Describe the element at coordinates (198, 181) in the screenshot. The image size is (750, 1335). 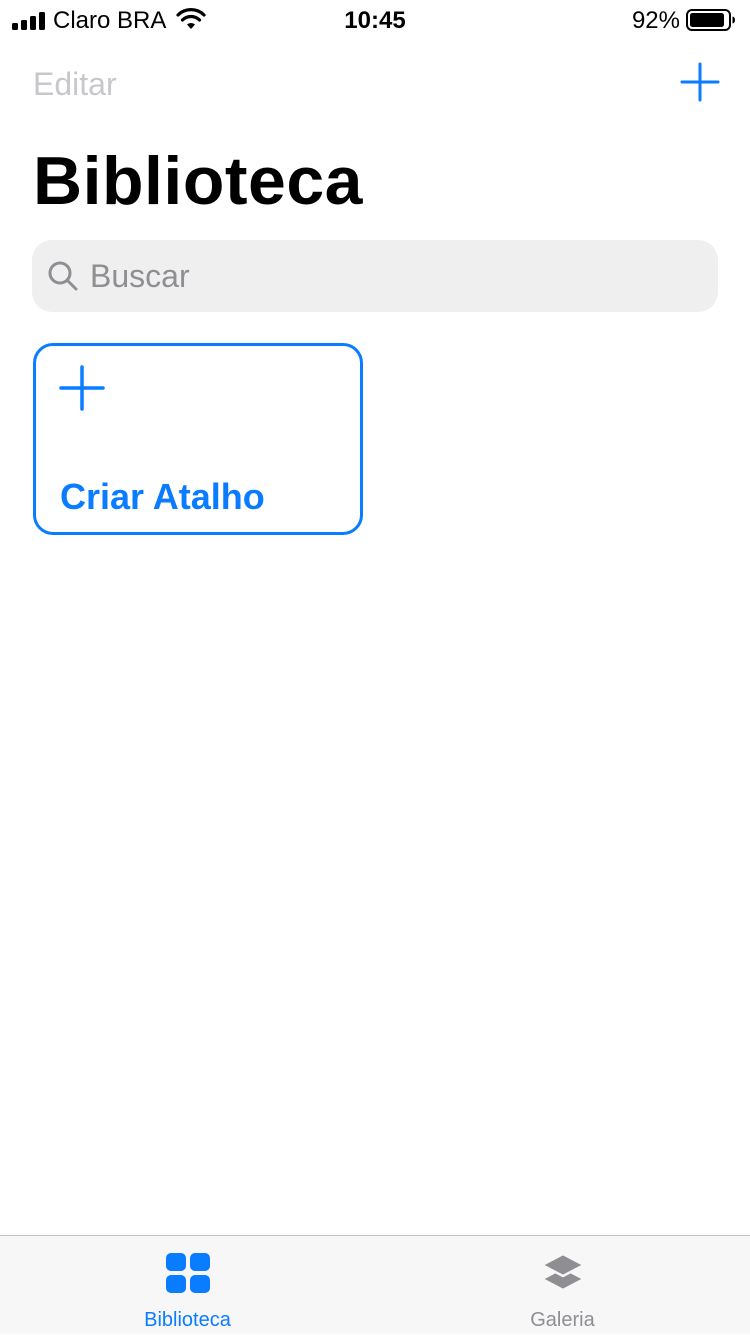
I see `page-title: Biblioteca` at that location.